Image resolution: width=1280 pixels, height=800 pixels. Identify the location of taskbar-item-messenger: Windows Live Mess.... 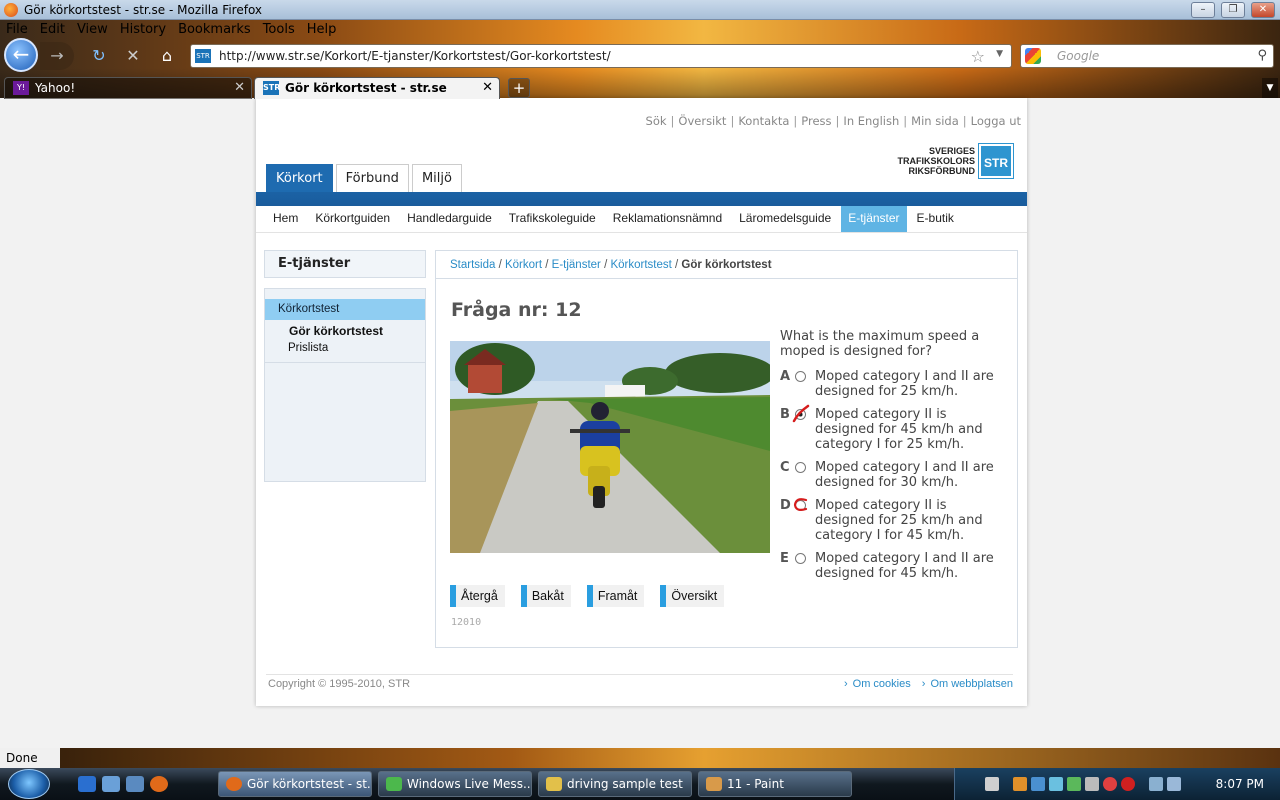
(455, 784).